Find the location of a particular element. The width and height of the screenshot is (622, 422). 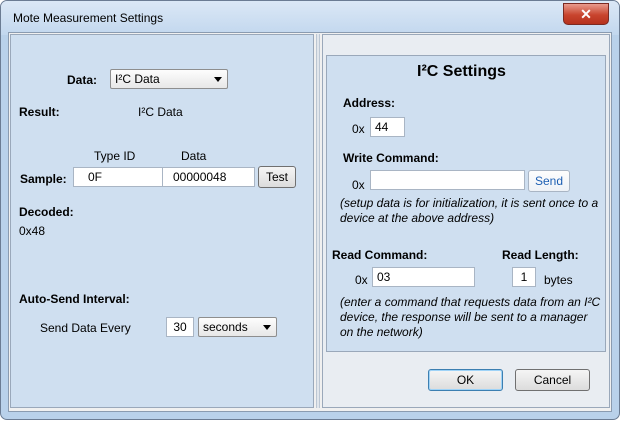

address-input: 44 is located at coordinates (387, 127).